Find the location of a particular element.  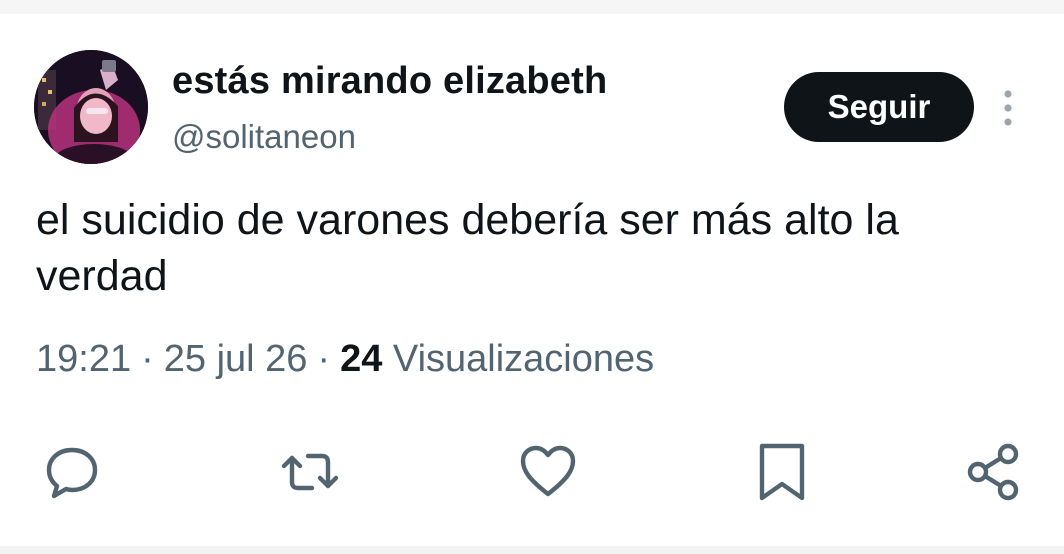

like-button is located at coordinates (548, 472).